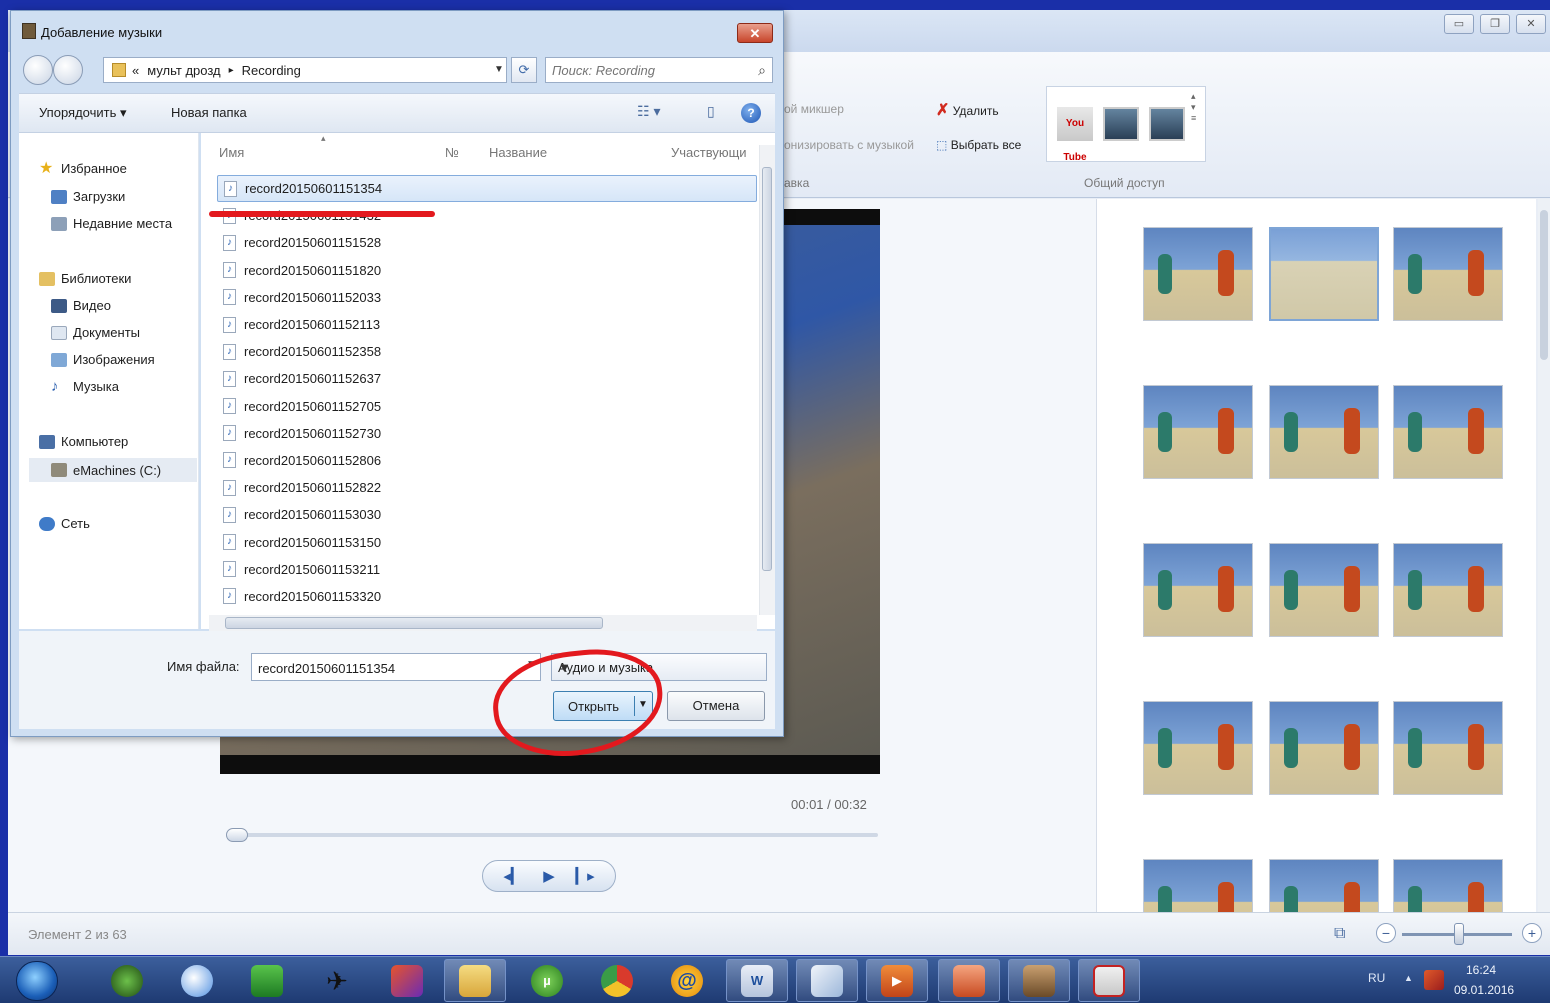 The width and height of the screenshot is (1550, 1003). I want to click on next-frame-button: ▎▸, so click(585, 876).